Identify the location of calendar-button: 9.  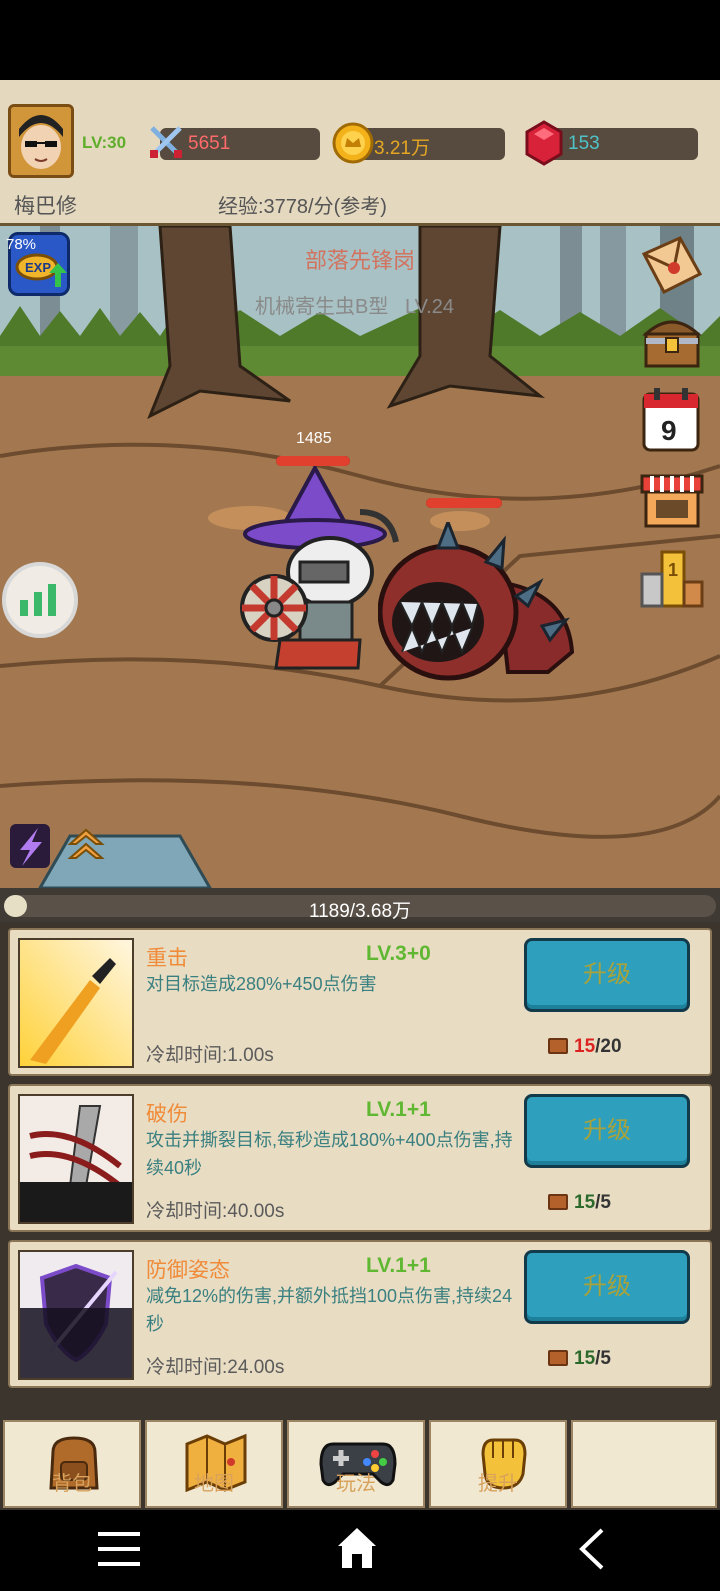
(672, 419).